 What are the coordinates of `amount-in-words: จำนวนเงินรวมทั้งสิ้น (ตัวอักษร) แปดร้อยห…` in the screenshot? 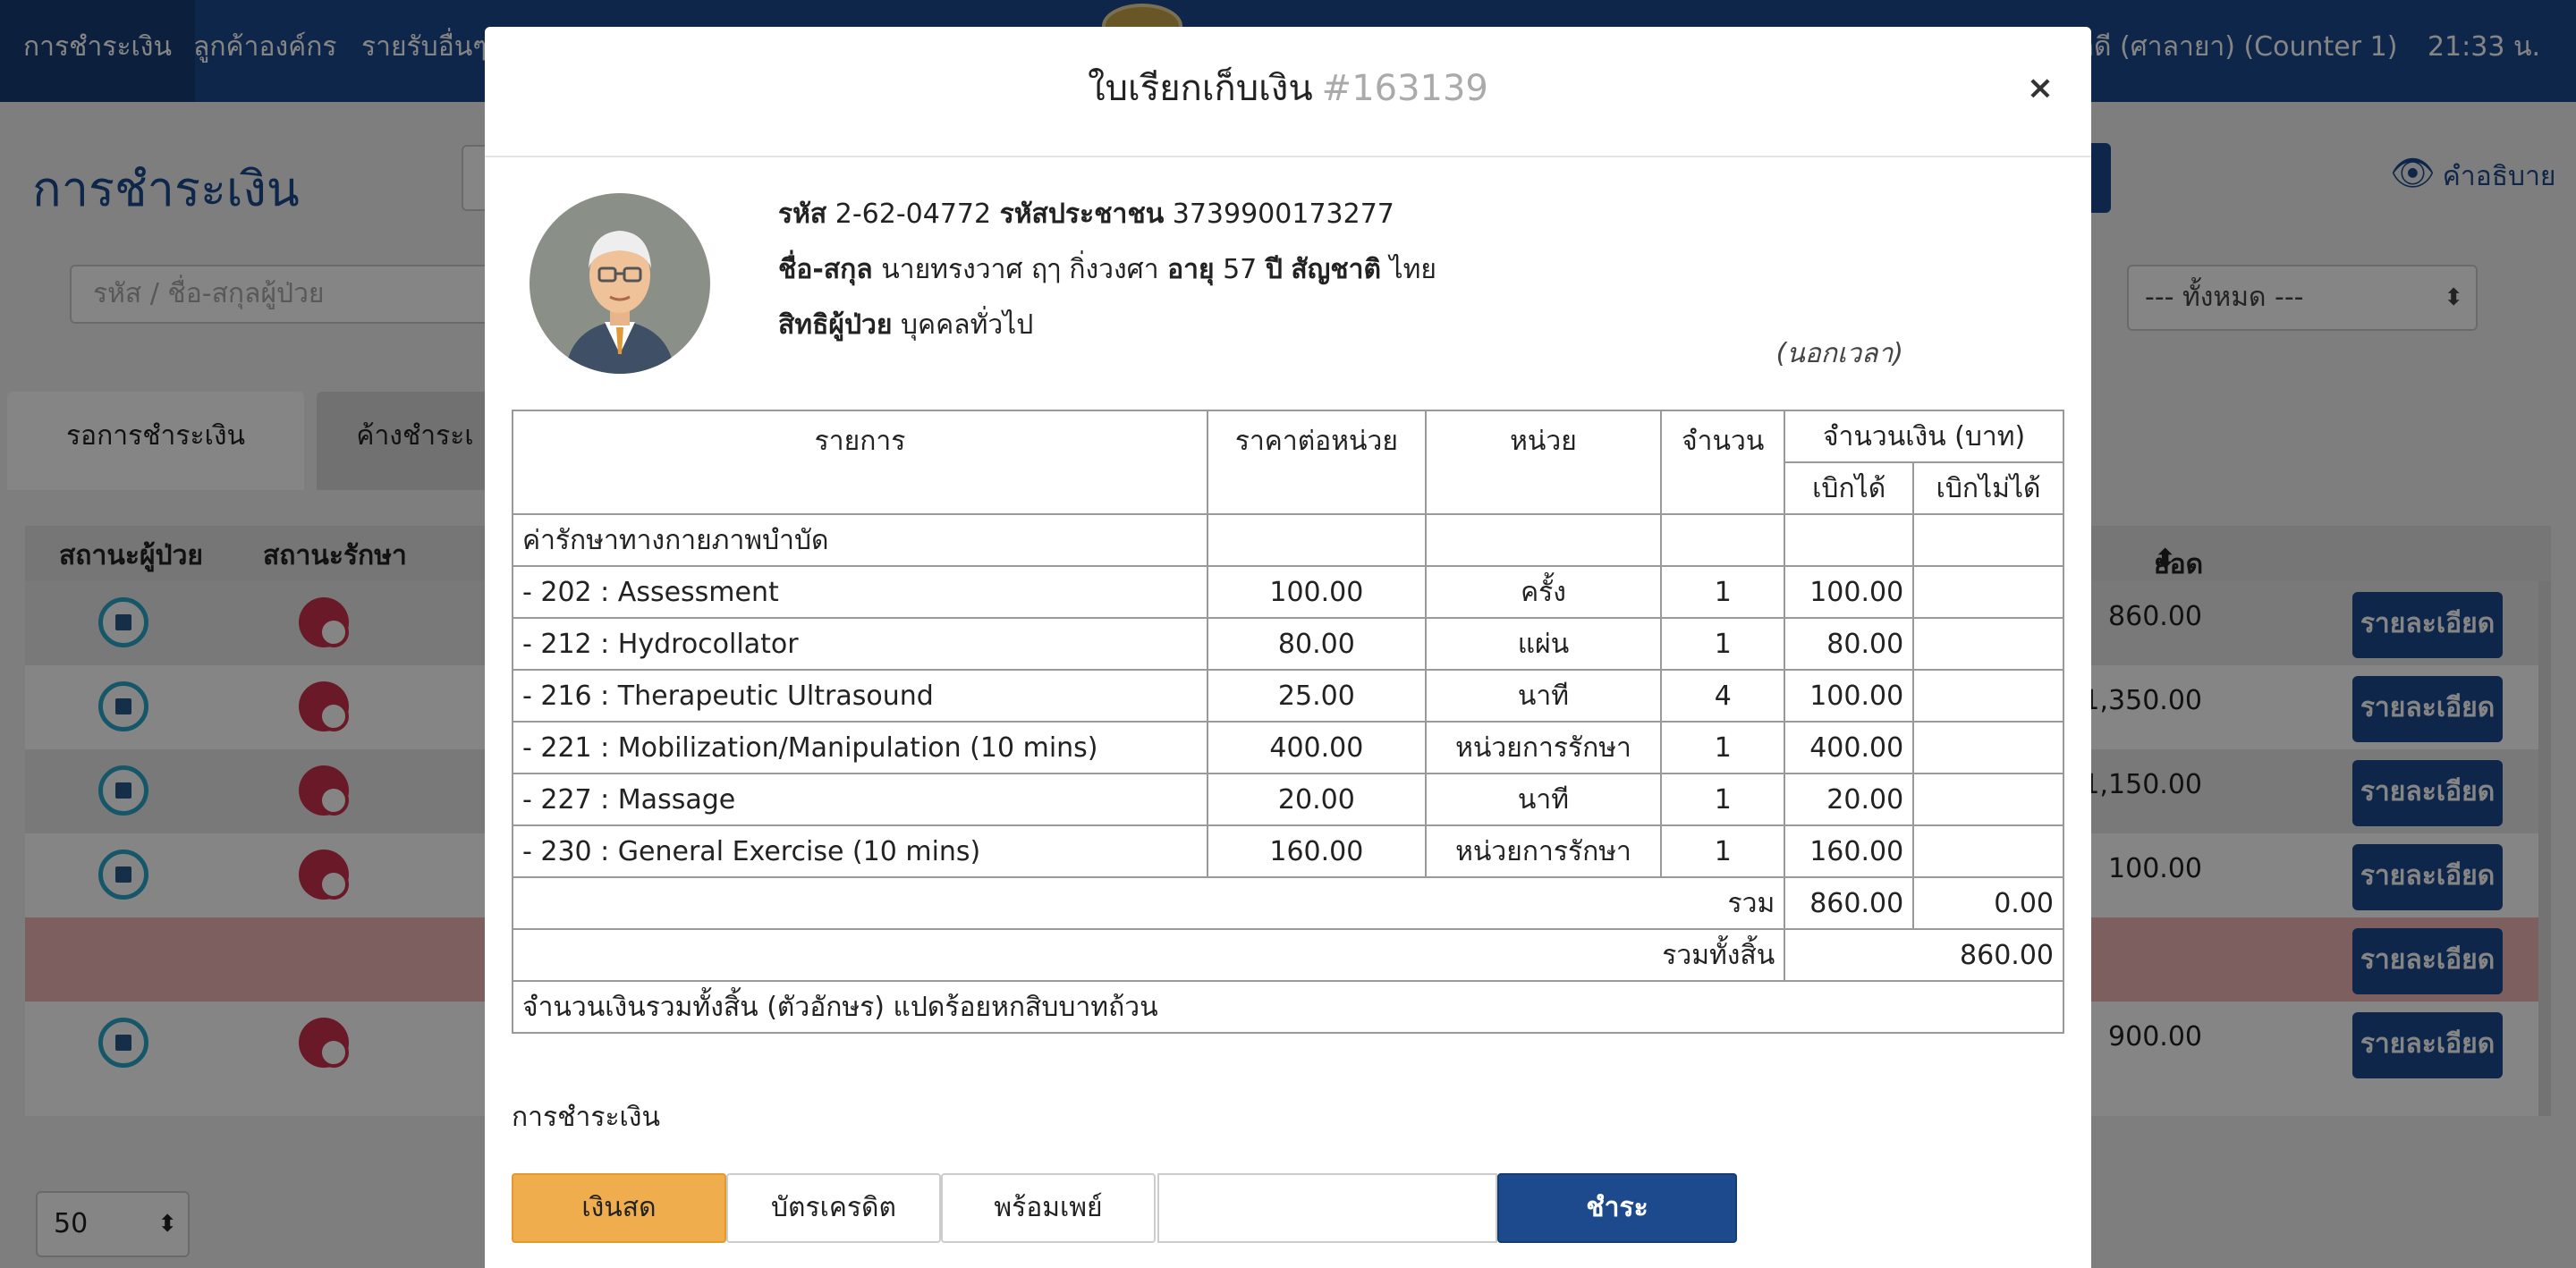 It's located at (1288, 1007).